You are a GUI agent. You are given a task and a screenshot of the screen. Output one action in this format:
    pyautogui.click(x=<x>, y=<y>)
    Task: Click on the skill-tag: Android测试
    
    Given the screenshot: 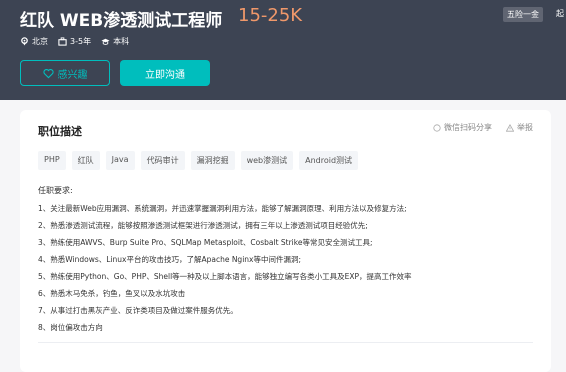 What is the action you would take?
    pyautogui.click(x=329, y=160)
    